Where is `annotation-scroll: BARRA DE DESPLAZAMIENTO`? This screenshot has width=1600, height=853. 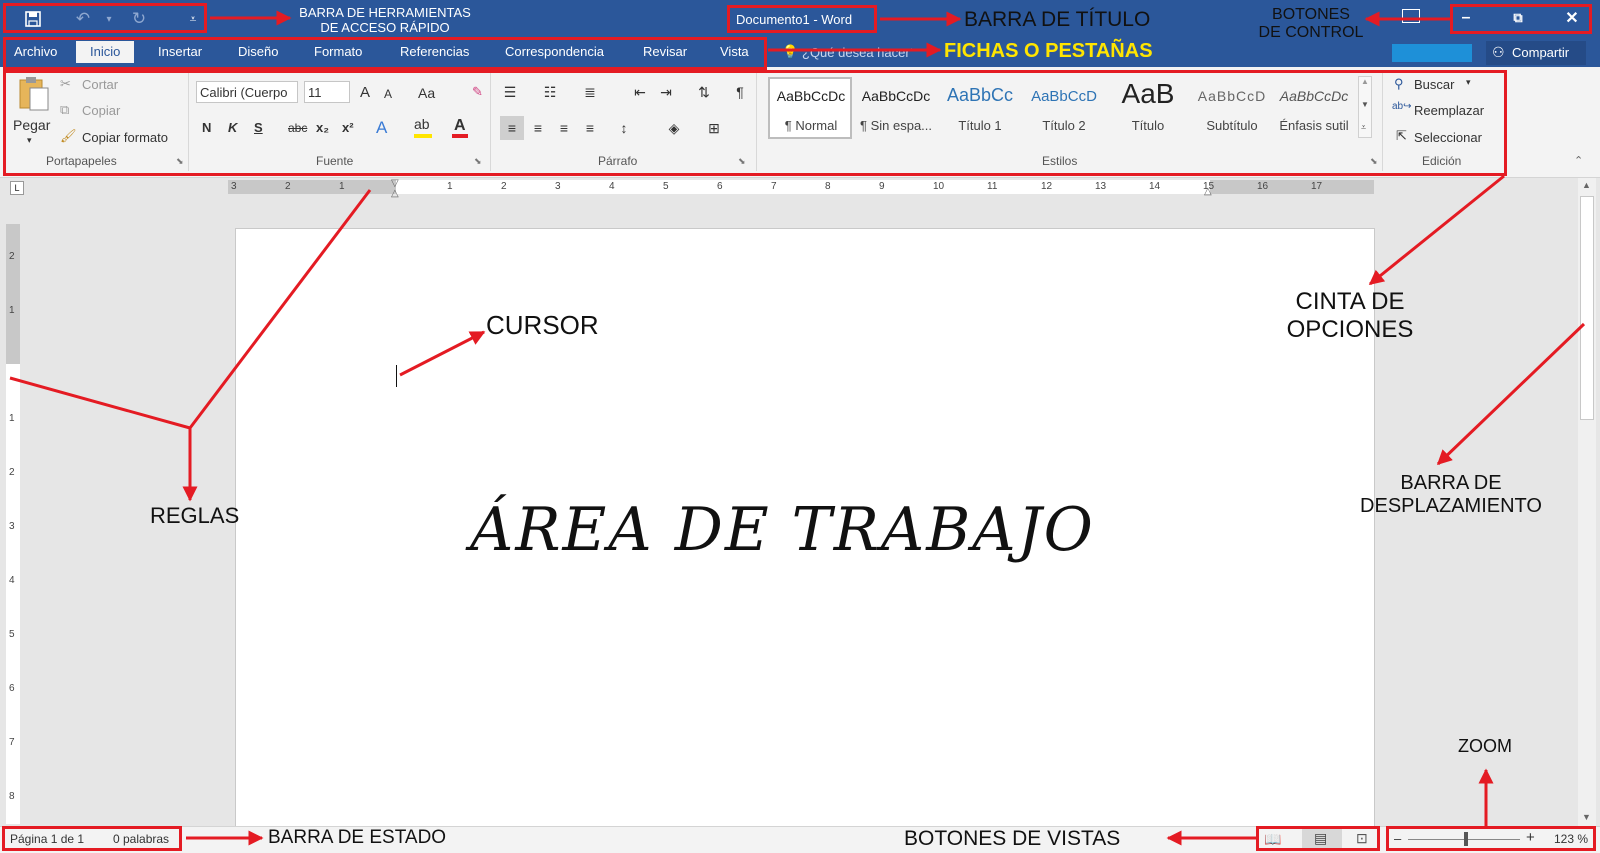 annotation-scroll: BARRA DE DESPLAZAMIENTO is located at coordinates (1451, 494).